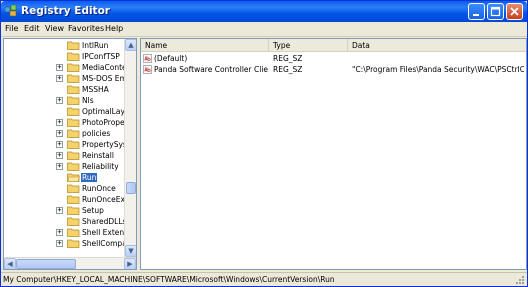 The height and width of the screenshot is (287, 528). What do you see at coordinates (95, 45) in the screenshot?
I see `tree-item-label: IntlRun` at bounding box center [95, 45].